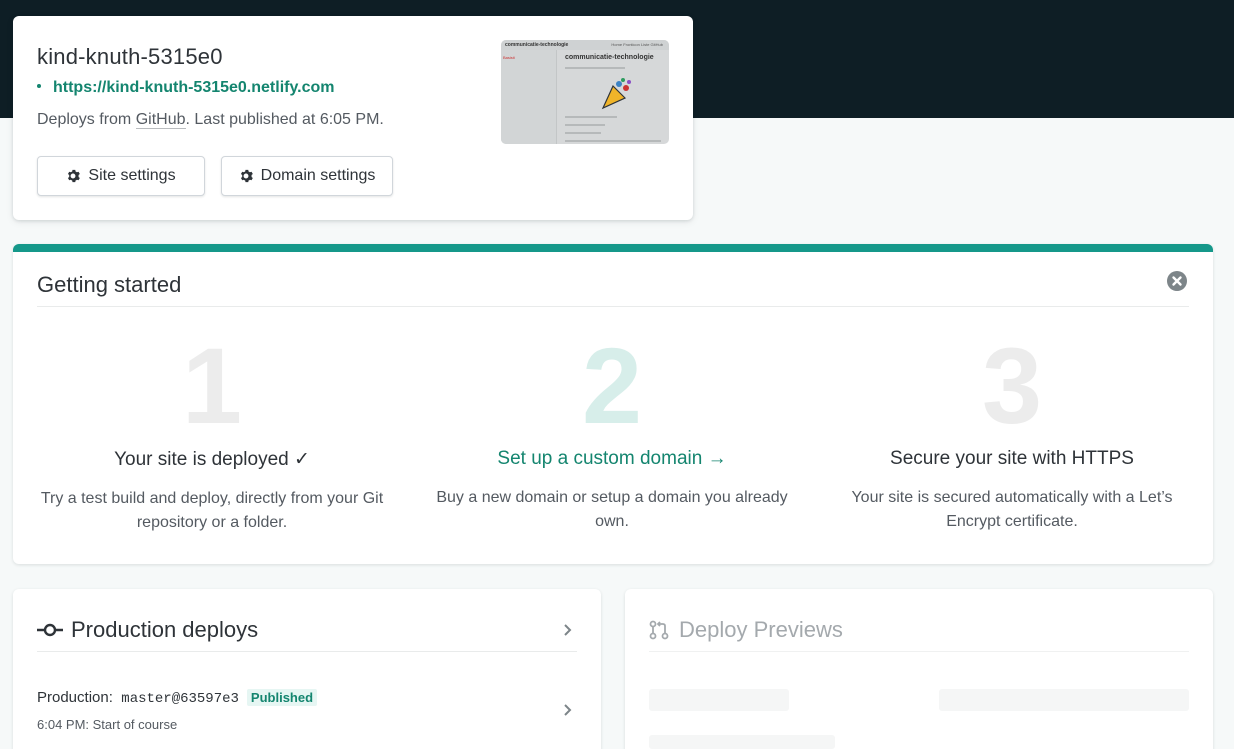 The image size is (1234, 749). What do you see at coordinates (165, 629) in the screenshot?
I see `production-deploys-title: Production deploys` at bounding box center [165, 629].